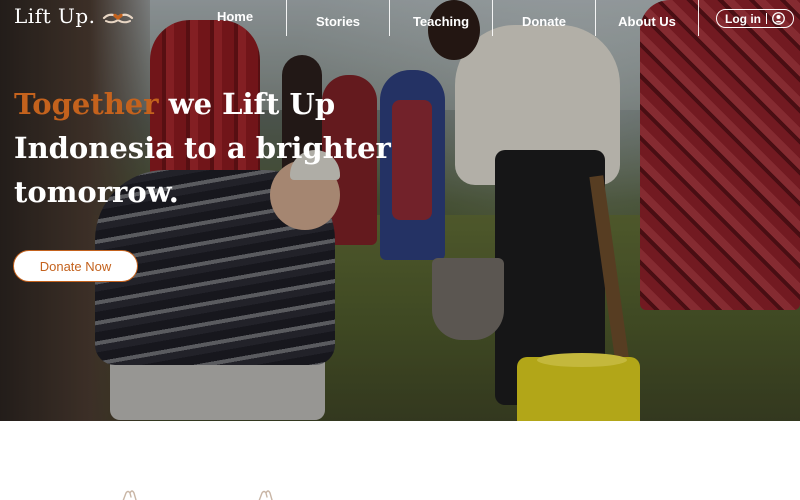 The width and height of the screenshot is (800, 500). Describe the element at coordinates (766, 18) in the screenshot. I see `login-divider` at that location.